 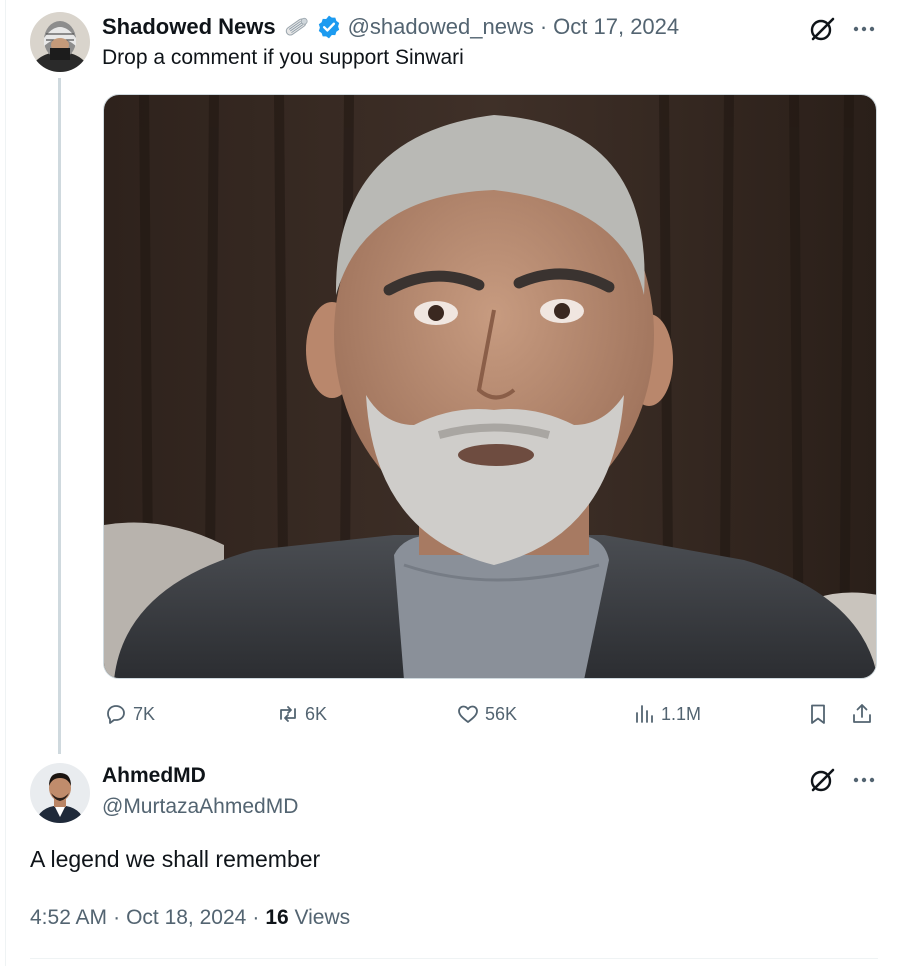 What do you see at coordinates (454, 958) in the screenshot?
I see `divider` at bounding box center [454, 958].